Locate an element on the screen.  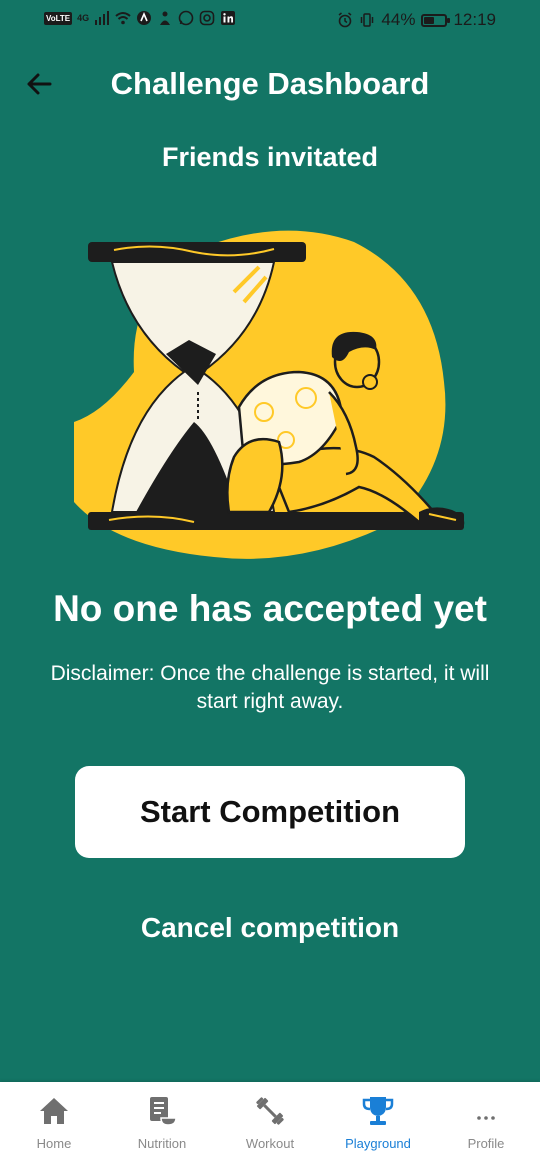
signal-icon is located at coordinates (102, 18).